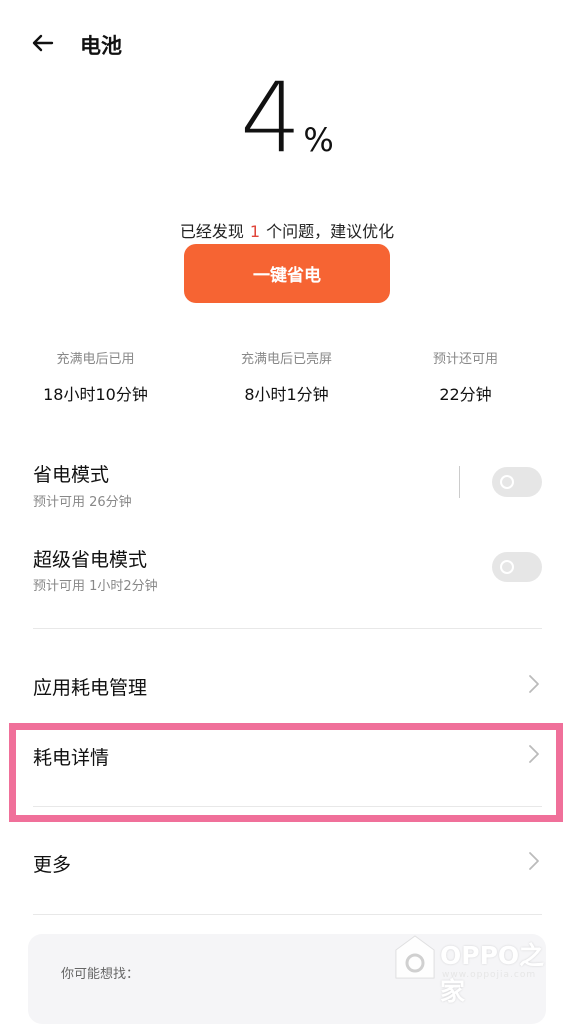 This screenshot has height=1024, width=574. I want to click on super-saving-toggle, so click(517, 567).